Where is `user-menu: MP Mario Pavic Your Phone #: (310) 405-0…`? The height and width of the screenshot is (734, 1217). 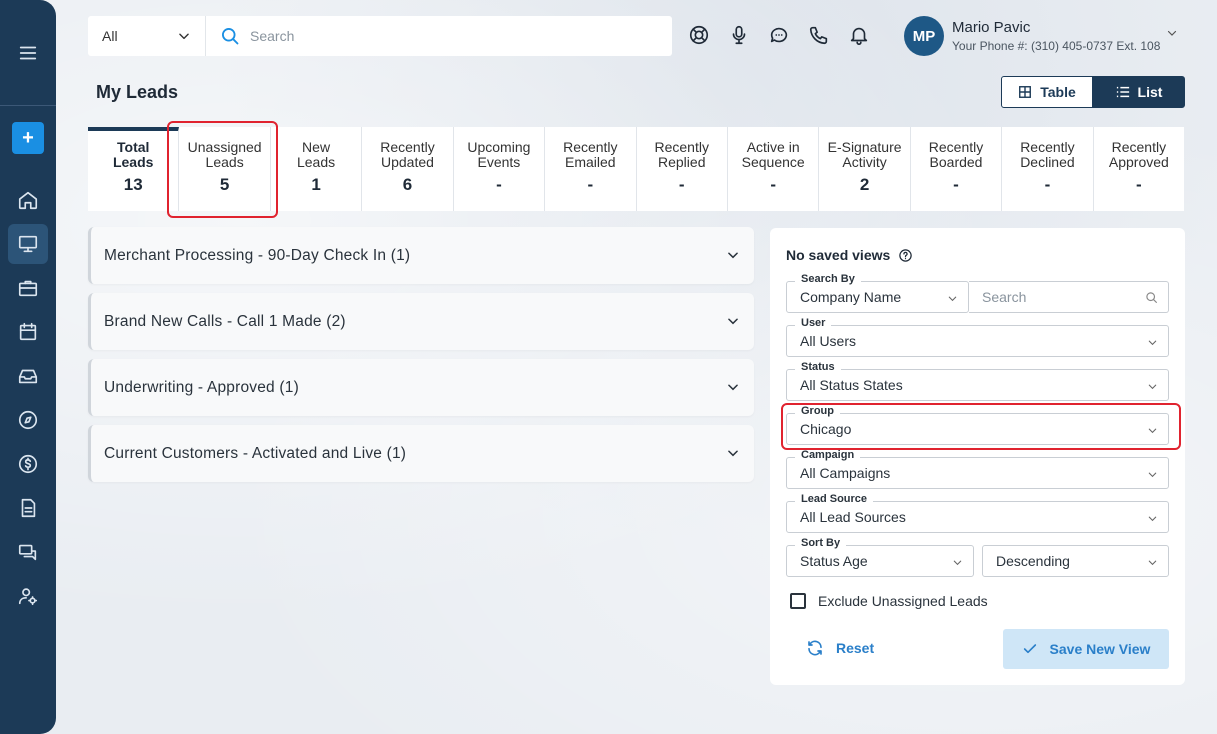 user-menu: MP Mario Pavic Your Phone #: (310) 405-0… is located at coordinates (1041, 36).